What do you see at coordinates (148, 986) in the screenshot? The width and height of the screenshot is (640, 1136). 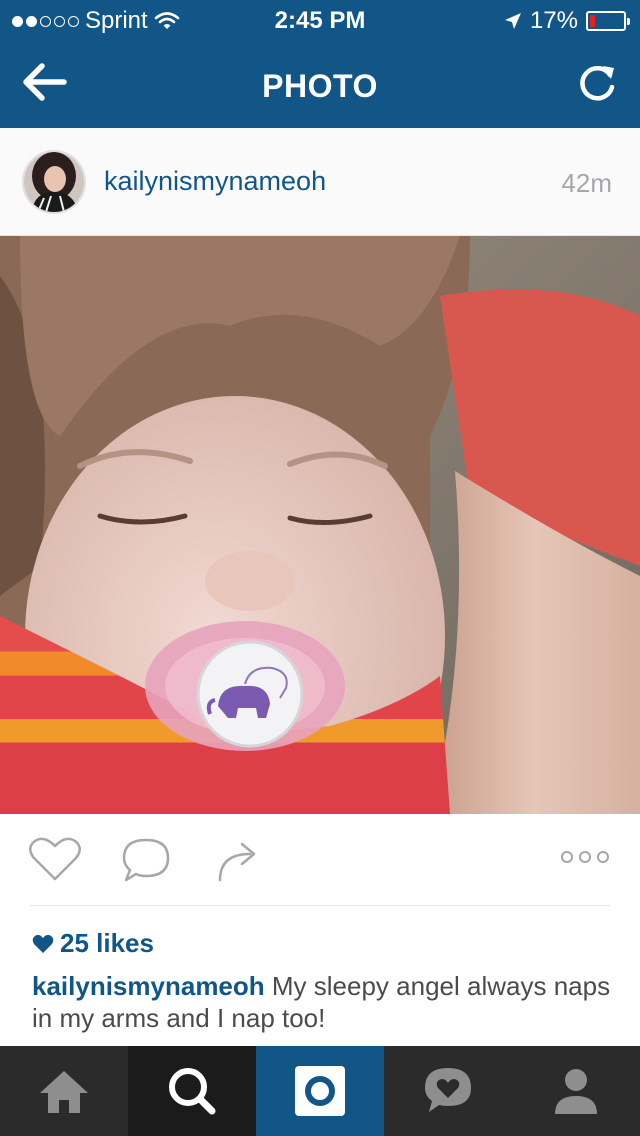 I see `caption-username: kailynismynameoh` at bounding box center [148, 986].